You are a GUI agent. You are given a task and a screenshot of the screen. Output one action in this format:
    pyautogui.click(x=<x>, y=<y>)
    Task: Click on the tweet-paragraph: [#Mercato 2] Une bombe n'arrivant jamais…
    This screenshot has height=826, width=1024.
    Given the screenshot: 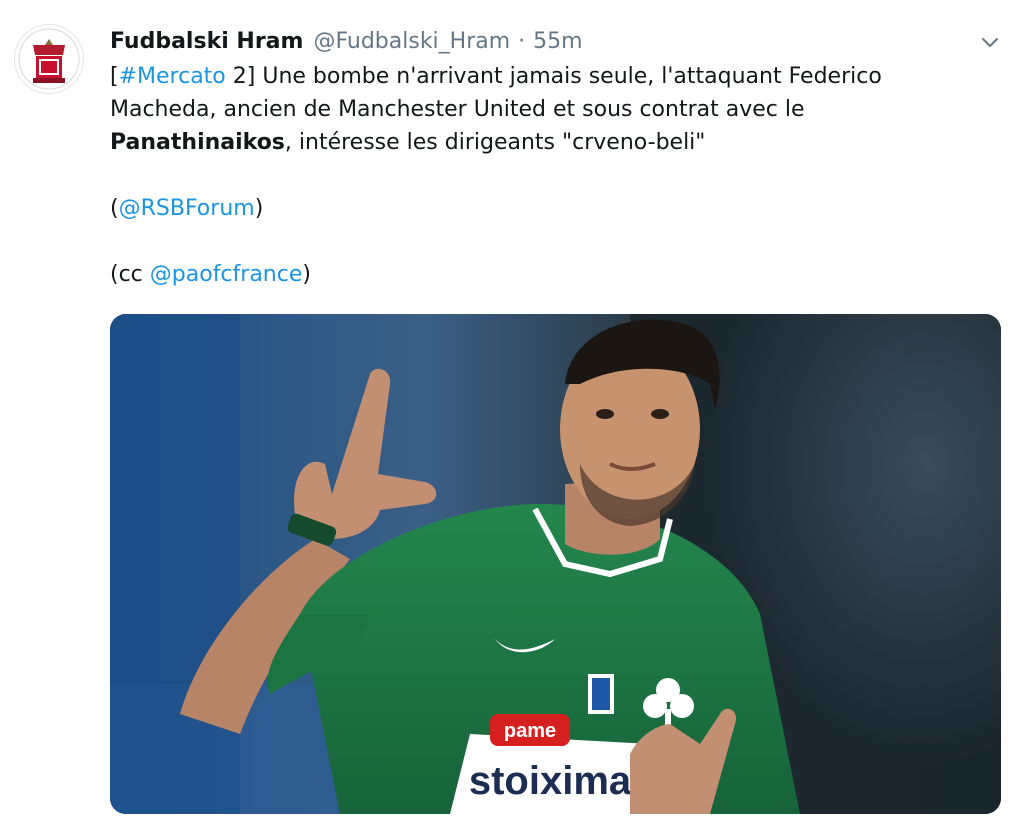 What is the action you would take?
    pyautogui.click(x=550, y=109)
    